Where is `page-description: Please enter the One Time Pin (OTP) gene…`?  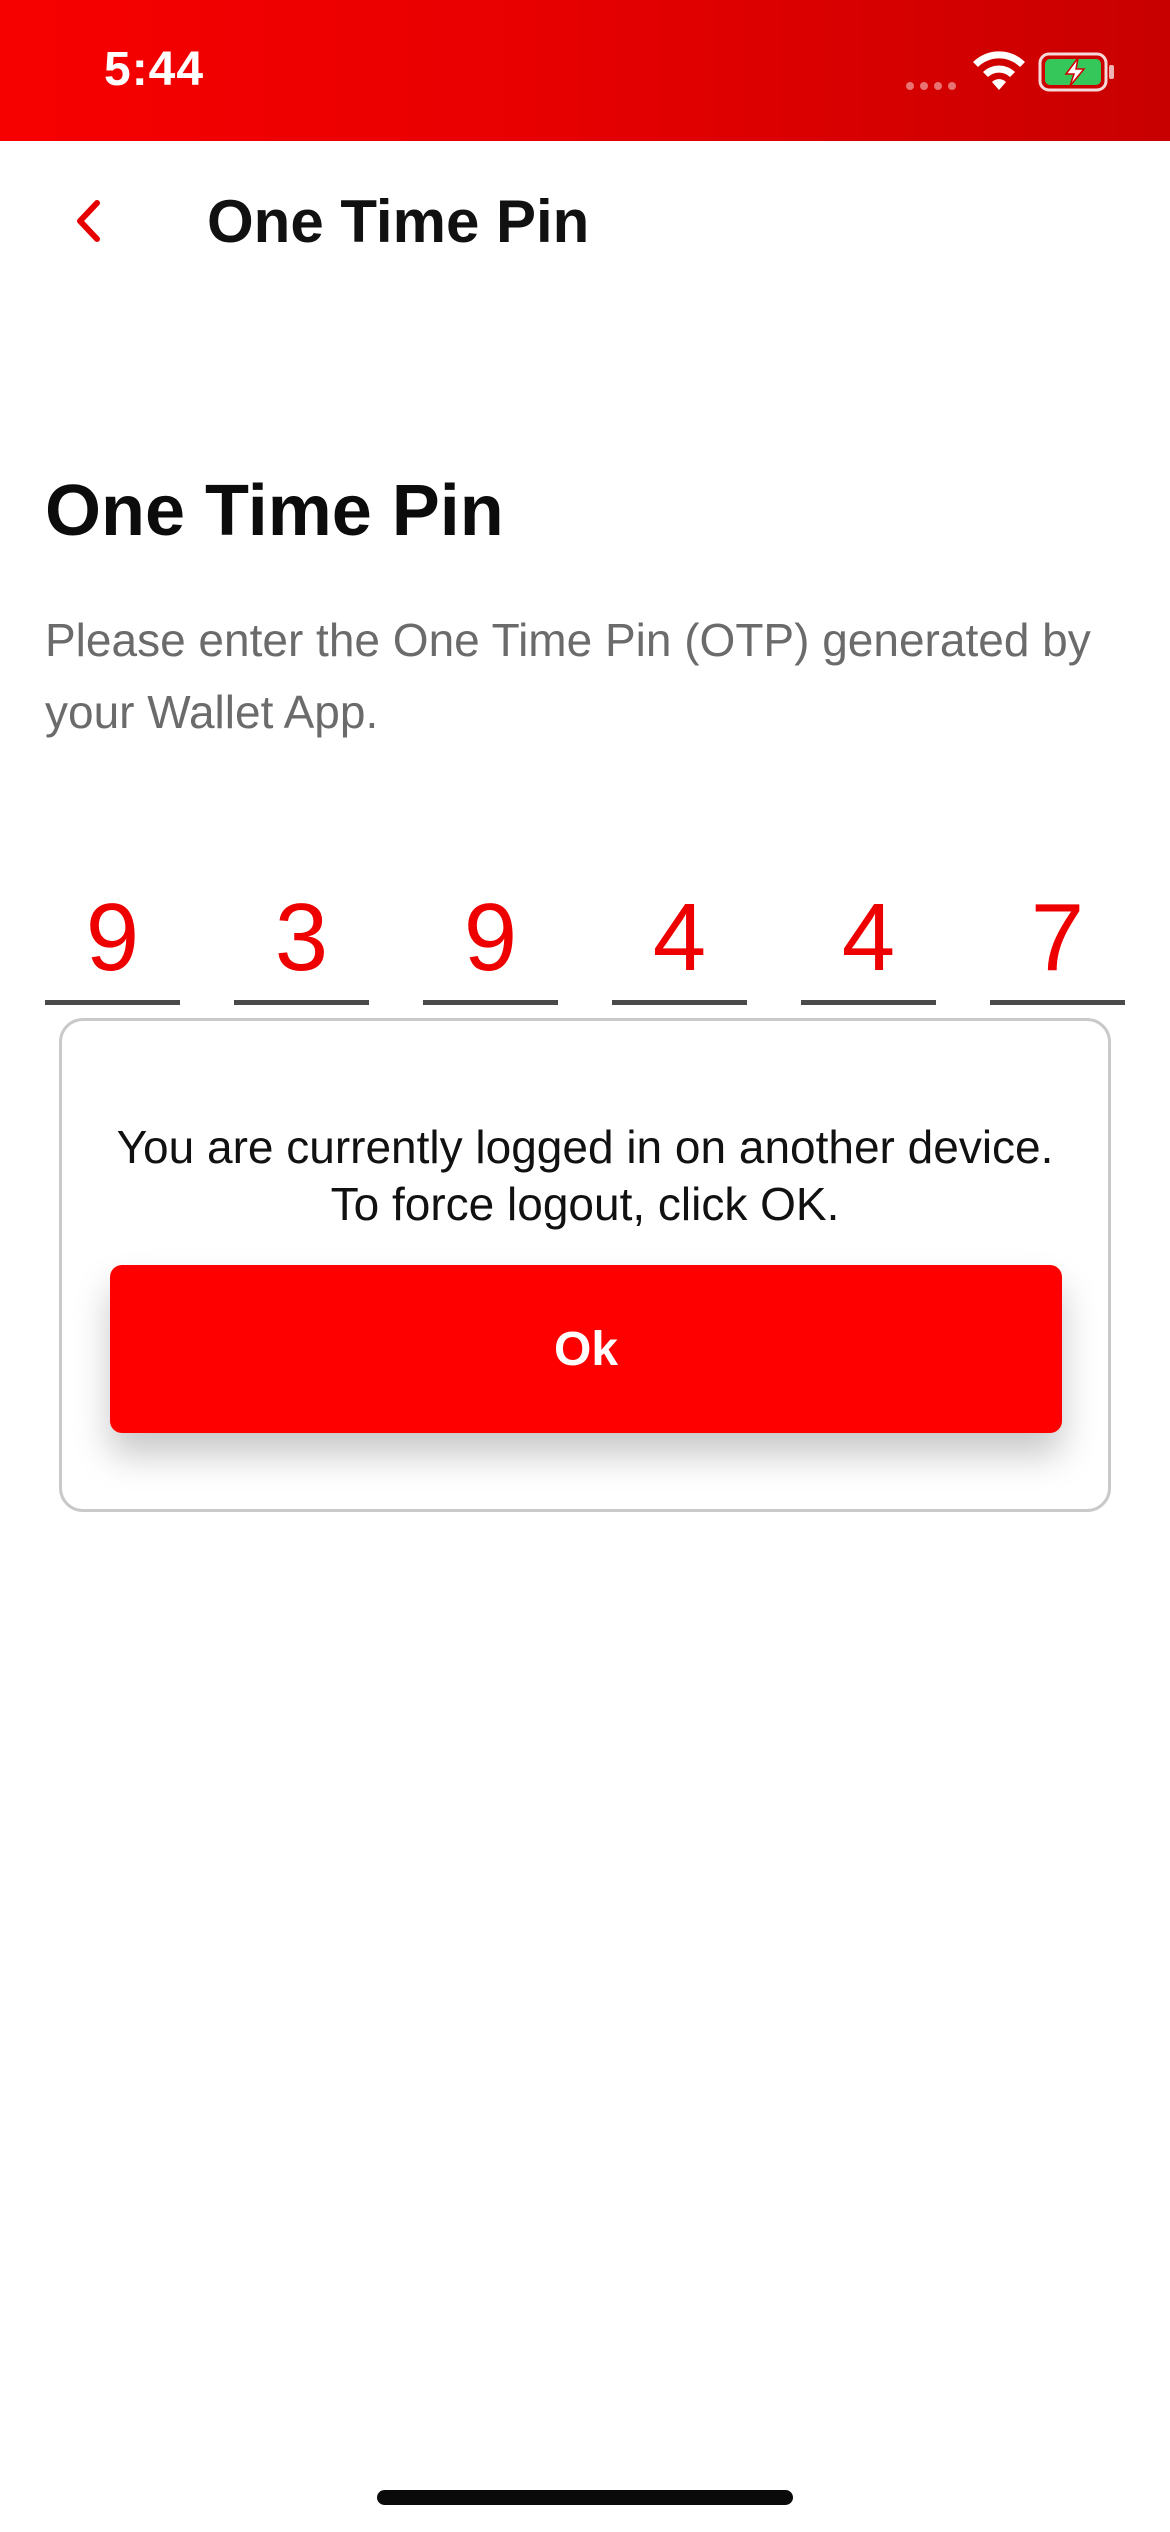 page-description: Please enter the One Time Pin (OTP) gene… is located at coordinates (568, 676).